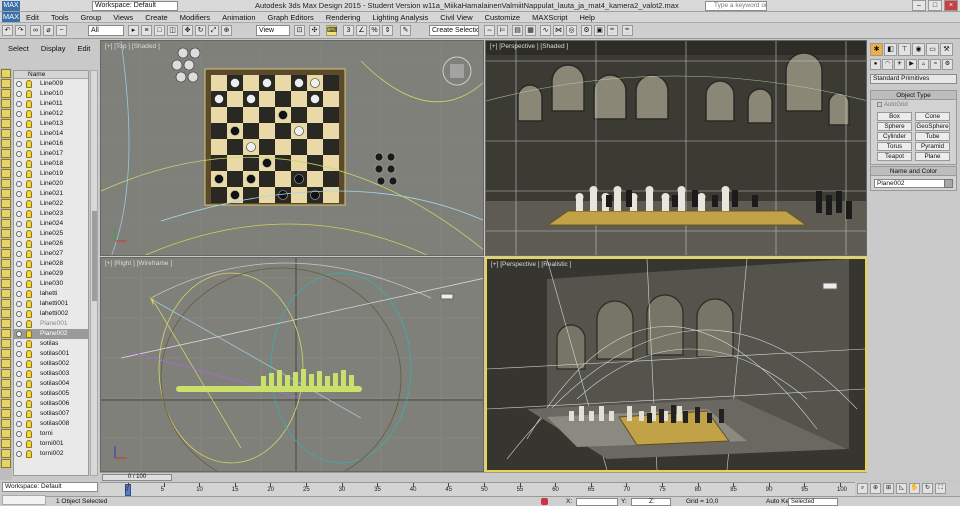 This screenshot has width=960, height=506. What do you see at coordinates (545, 30) in the screenshot?
I see `curve-editor-icon: ∿` at bounding box center [545, 30].